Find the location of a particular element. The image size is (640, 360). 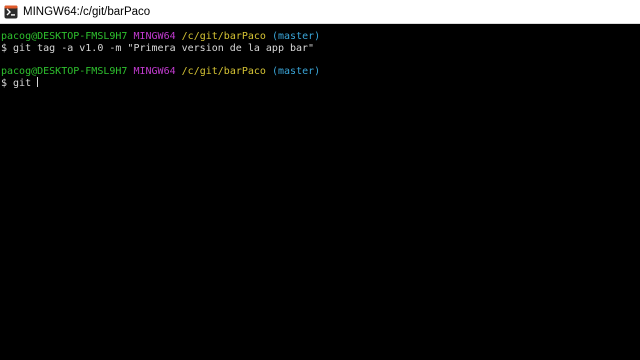

title-bar: MINGW64:/c/git/barPaco is located at coordinates (320, 12).